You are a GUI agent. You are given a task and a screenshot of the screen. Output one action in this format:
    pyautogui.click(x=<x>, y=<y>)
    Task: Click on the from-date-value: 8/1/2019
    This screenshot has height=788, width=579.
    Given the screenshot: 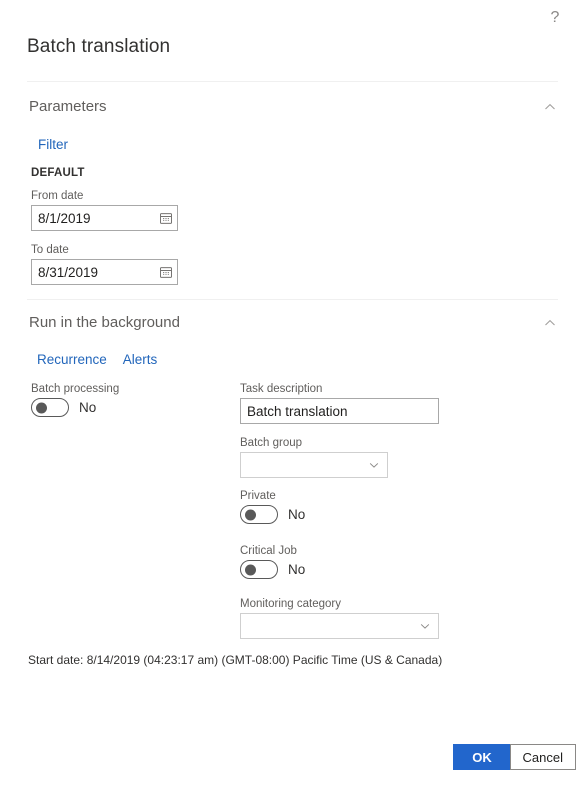 What is the action you would take?
    pyautogui.click(x=64, y=218)
    